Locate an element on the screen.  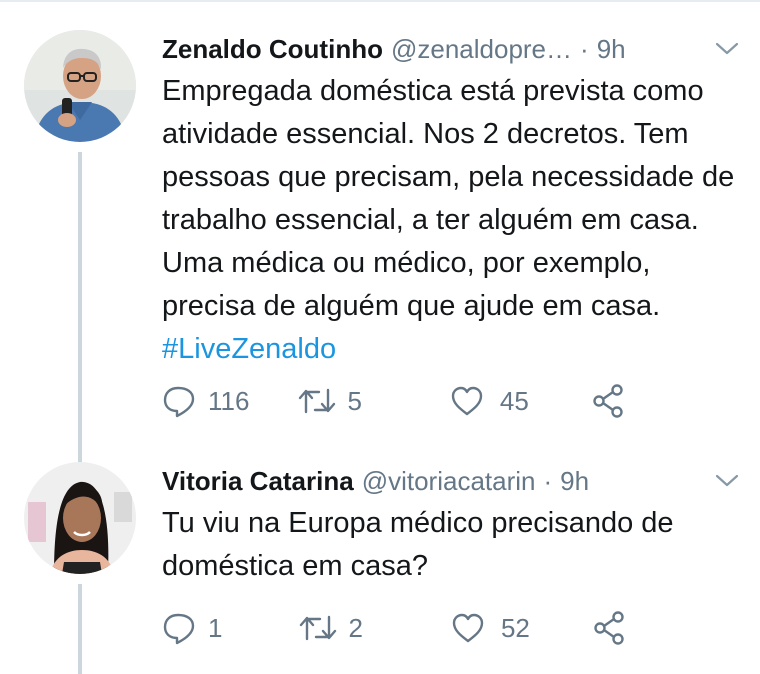
retweet-count: 2 is located at coordinates (355, 627).